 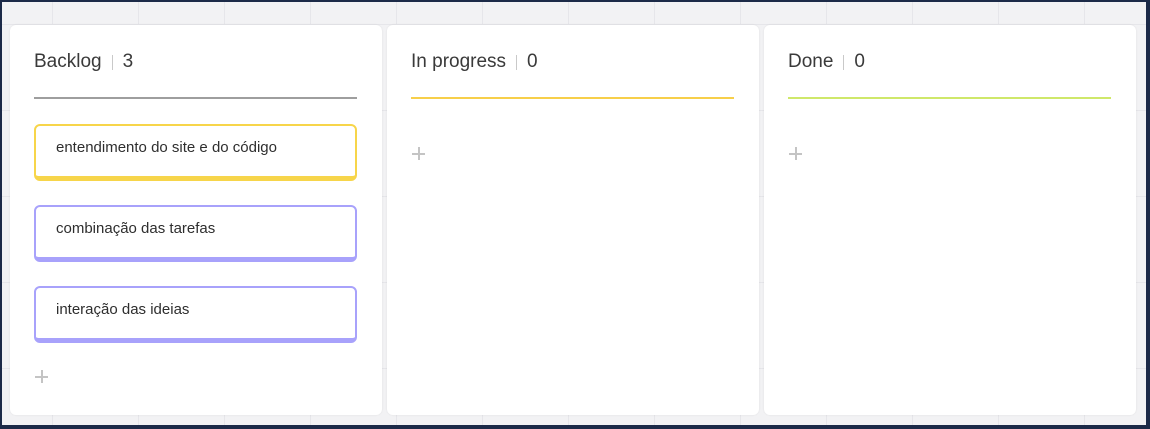 What do you see at coordinates (128, 61) in the screenshot?
I see `card-count: 3` at bounding box center [128, 61].